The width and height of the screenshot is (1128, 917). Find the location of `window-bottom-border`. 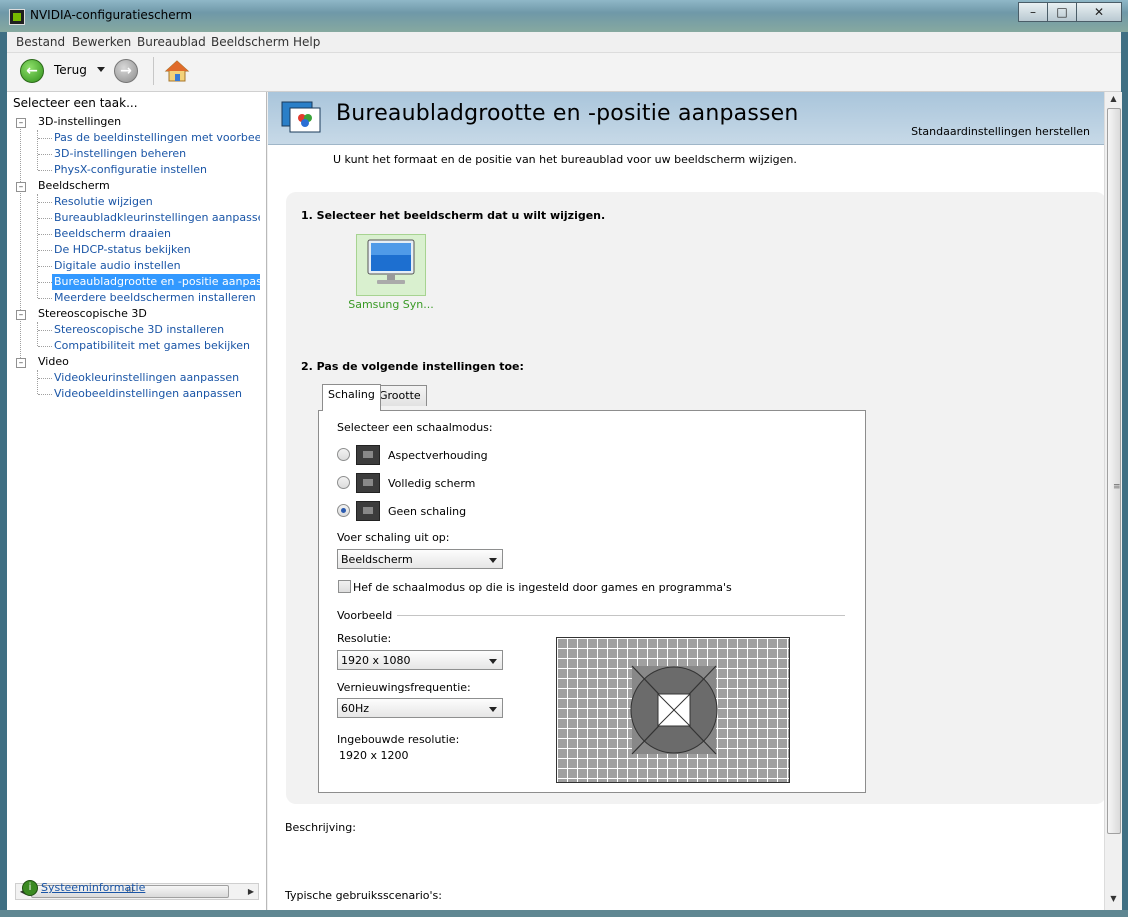

window-bottom-border is located at coordinates (564, 913).